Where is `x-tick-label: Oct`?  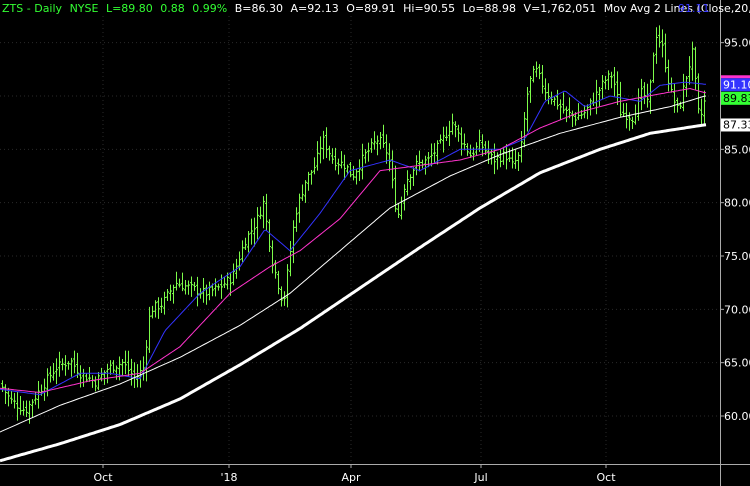
x-tick-label: Oct is located at coordinates (103, 477).